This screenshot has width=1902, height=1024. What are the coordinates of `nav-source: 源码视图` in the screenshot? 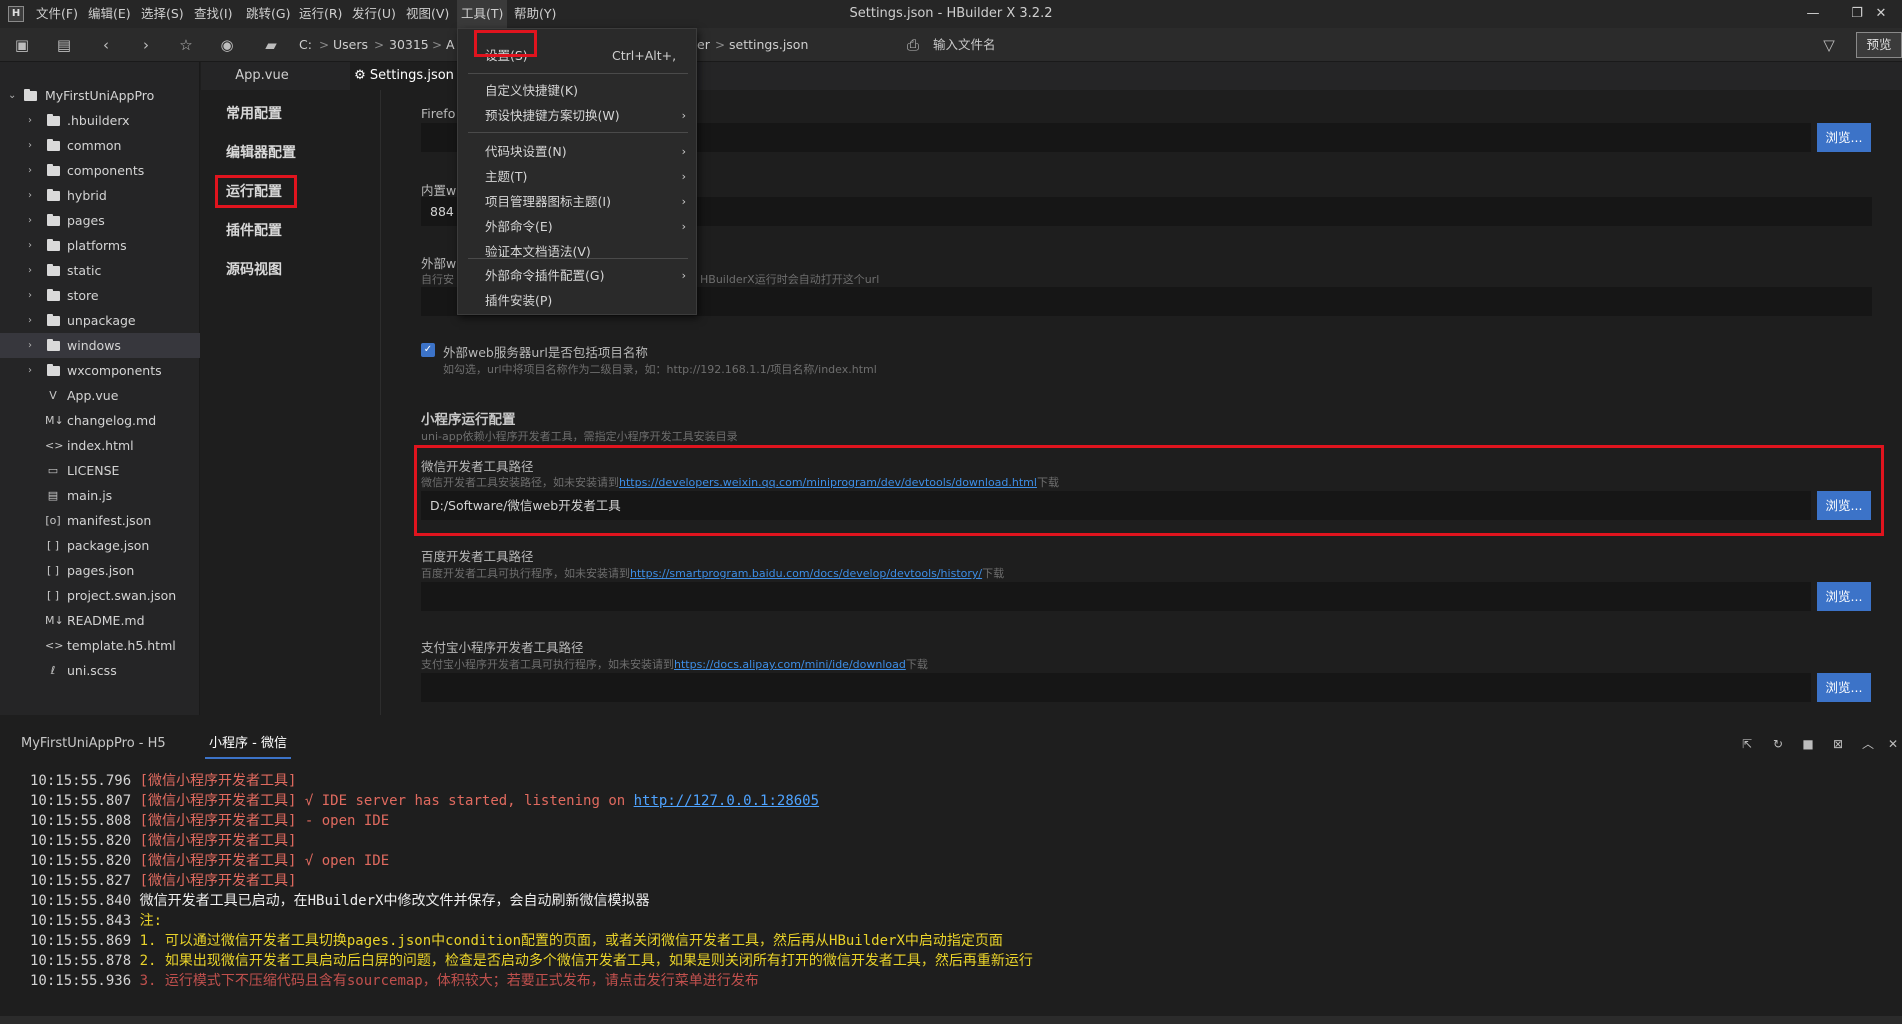 It's located at (254, 270).